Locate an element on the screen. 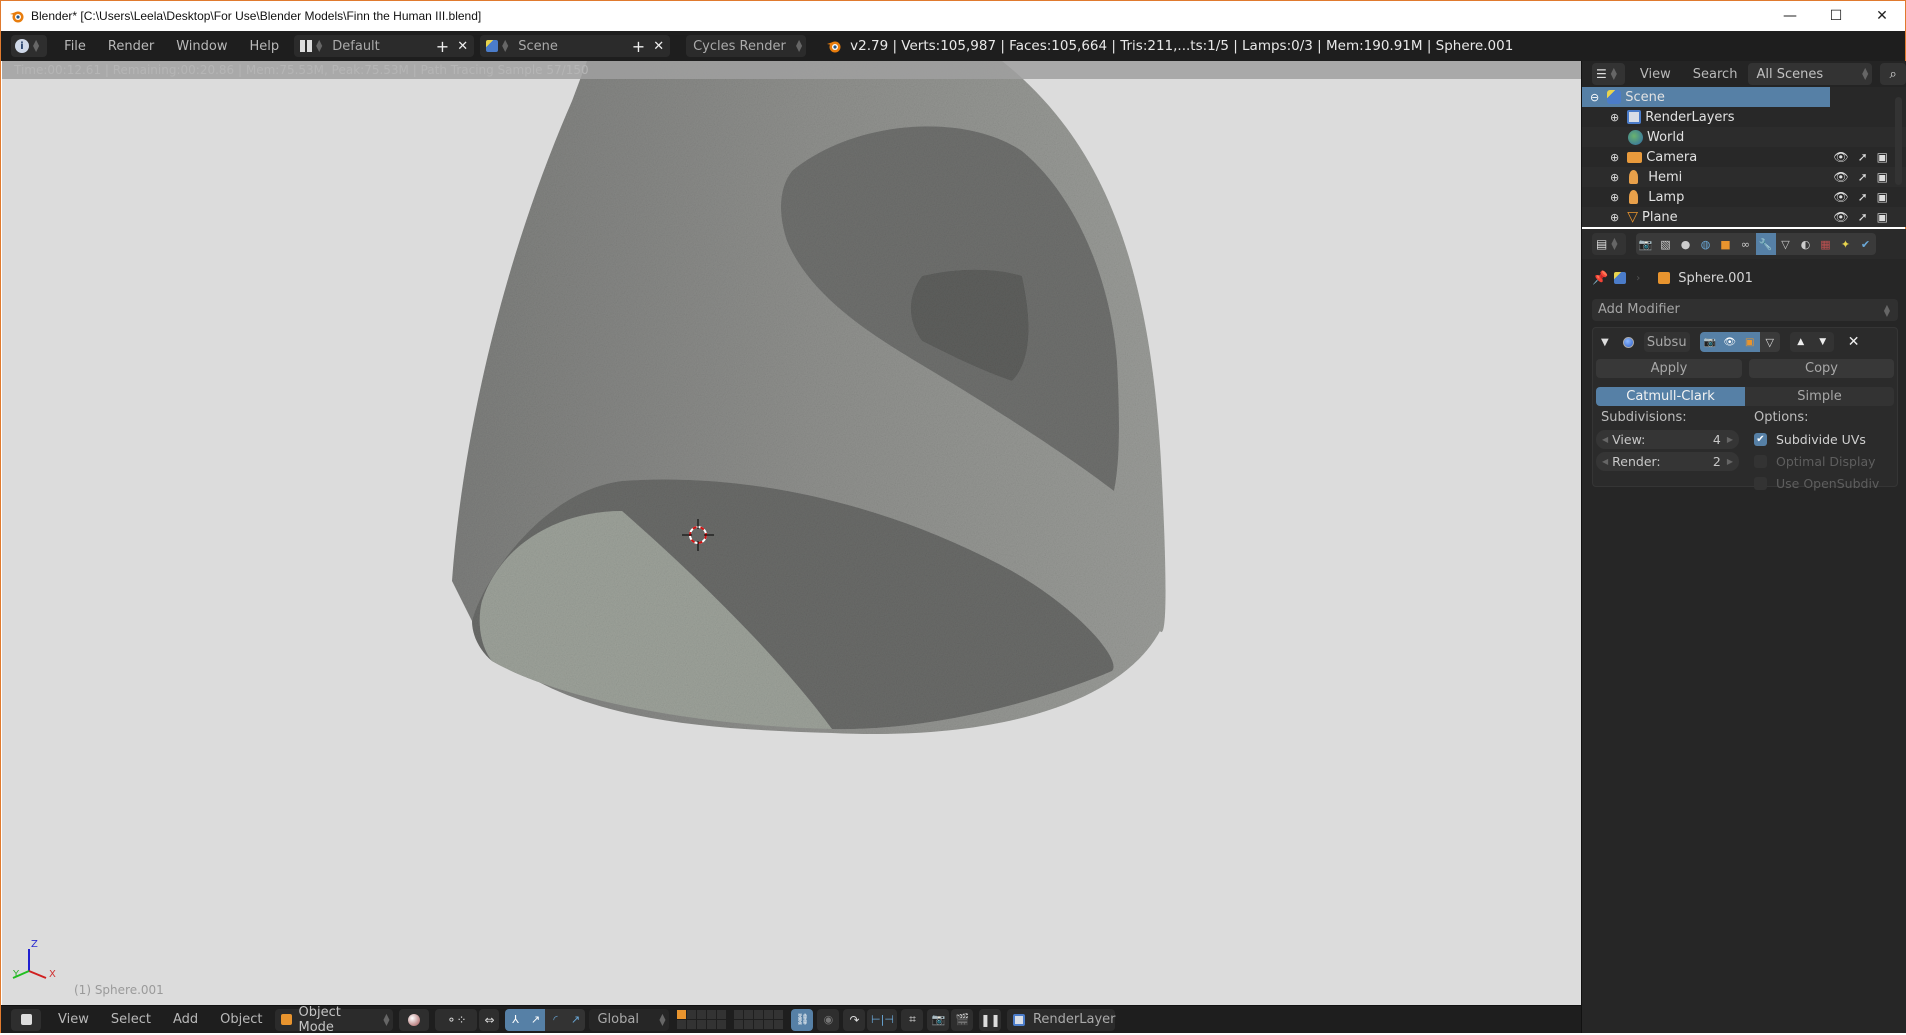 Image resolution: width=1906 pixels, height=1035 pixels. outliner-display-filter: All Scenes ▲ ▼ is located at coordinates (1810, 74).